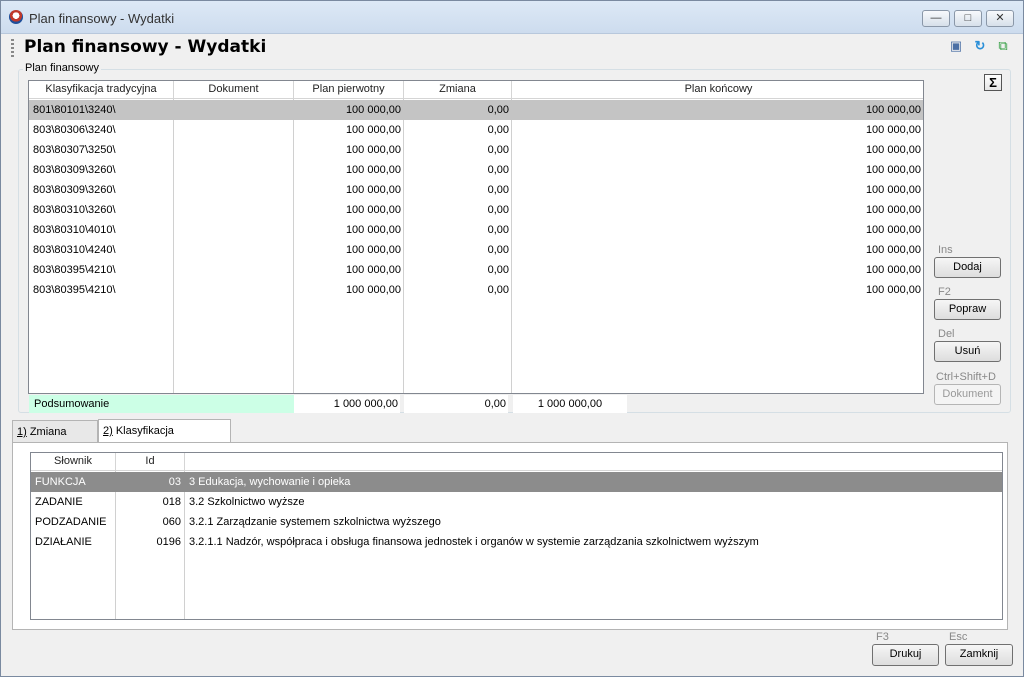 The width and height of the screenshot is (1024, 677). Describe the element at coordinates (936, 18) in the screenshot. I see `minimize-button: —` at that location.